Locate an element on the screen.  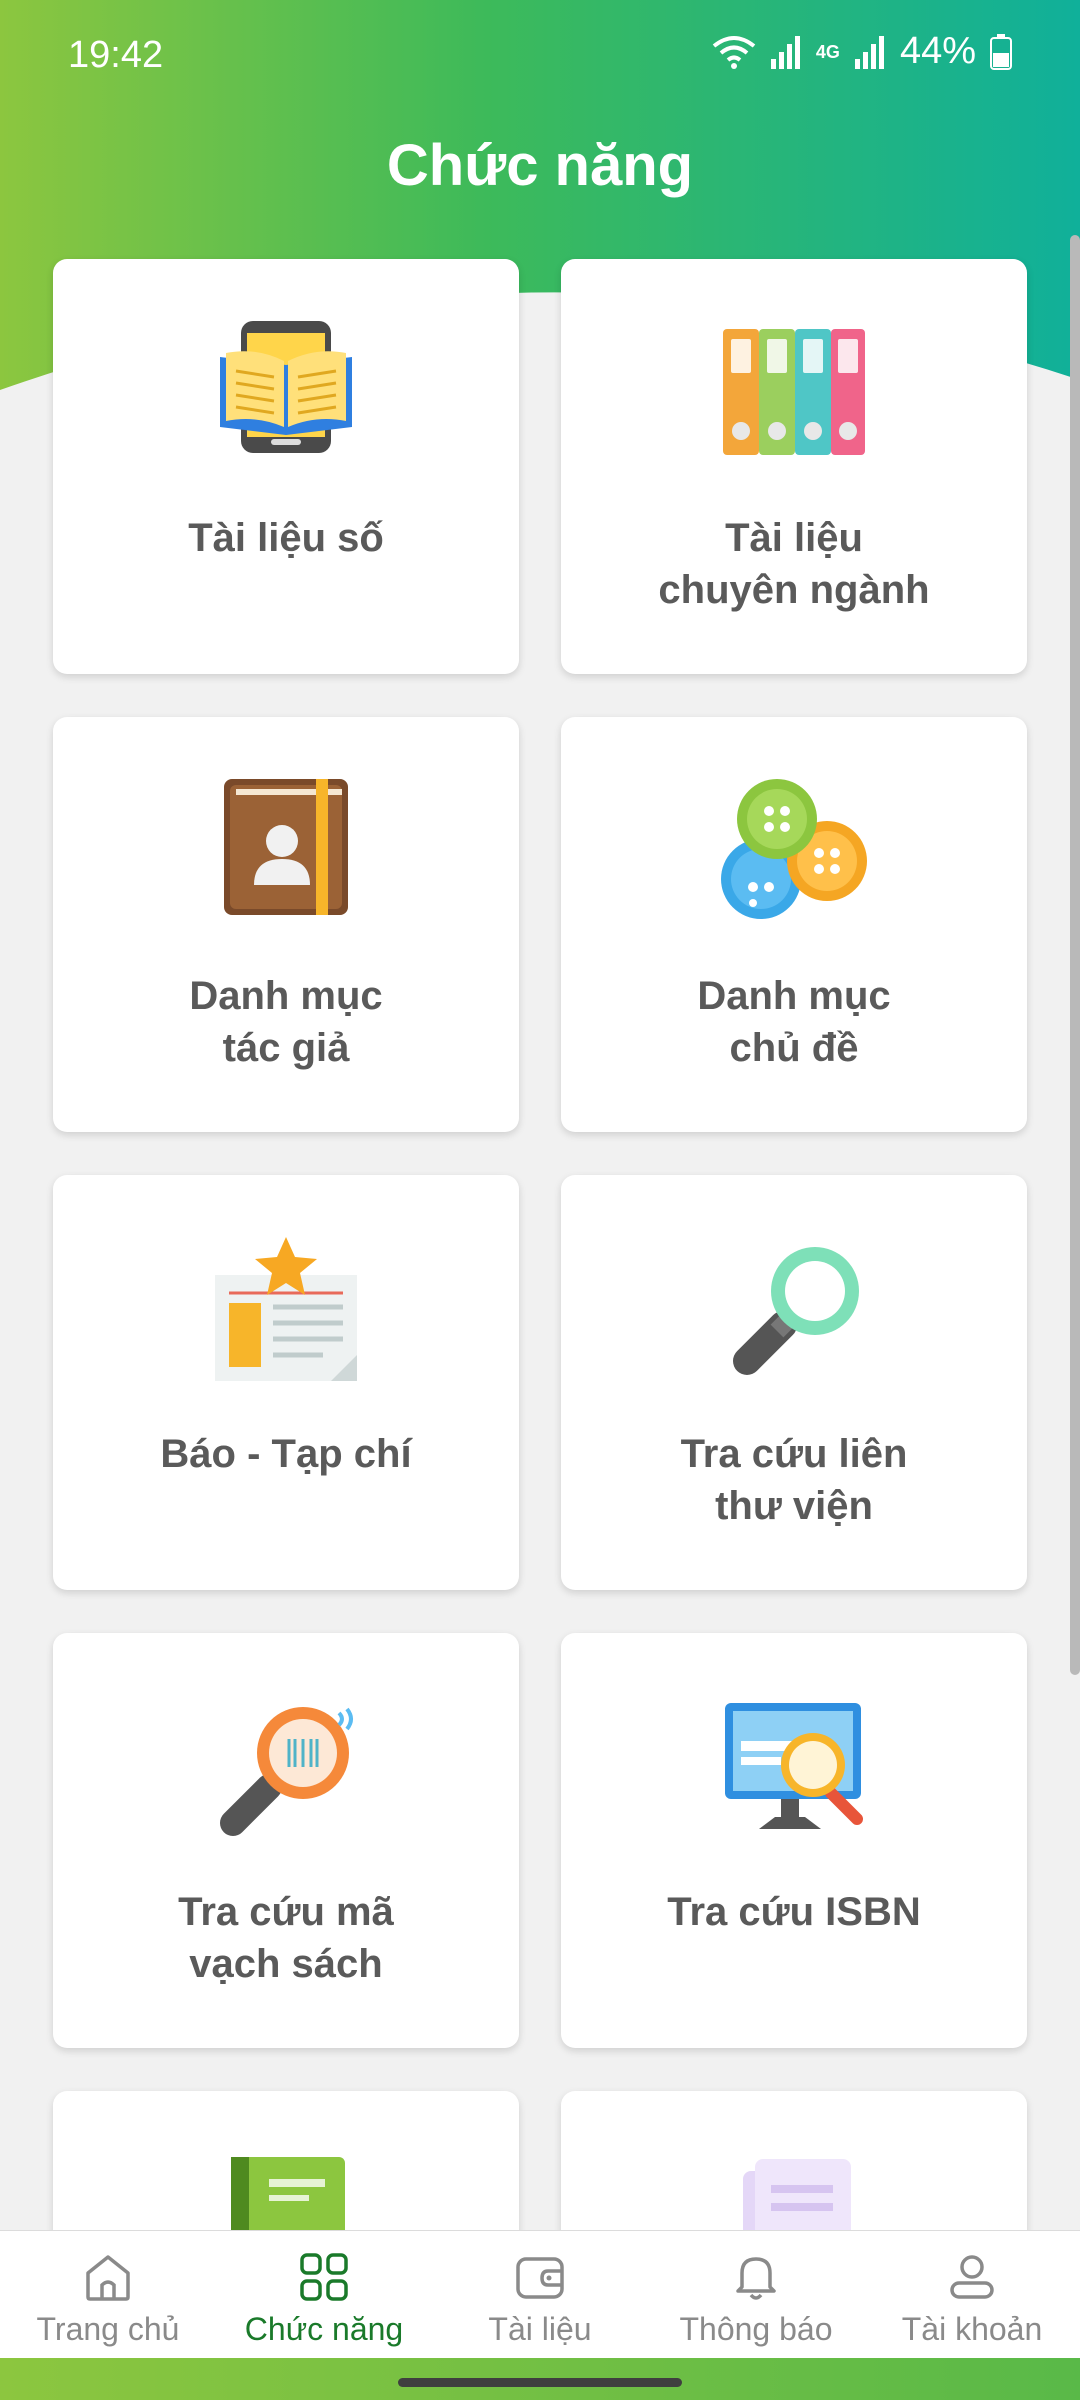
barcode-search-icon is located at coordinates (286, 1764).